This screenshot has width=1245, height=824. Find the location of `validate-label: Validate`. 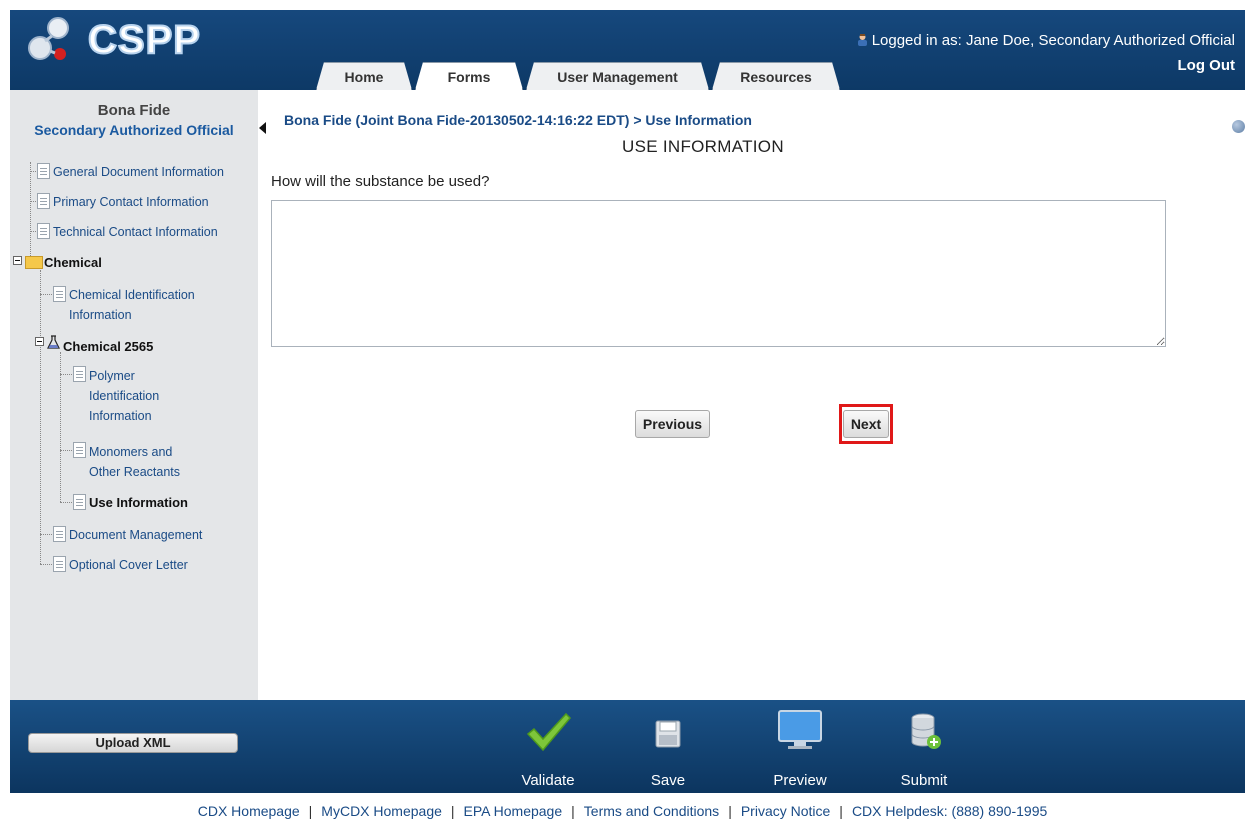

validate-label: Validate is located at coordinates (548, 780).